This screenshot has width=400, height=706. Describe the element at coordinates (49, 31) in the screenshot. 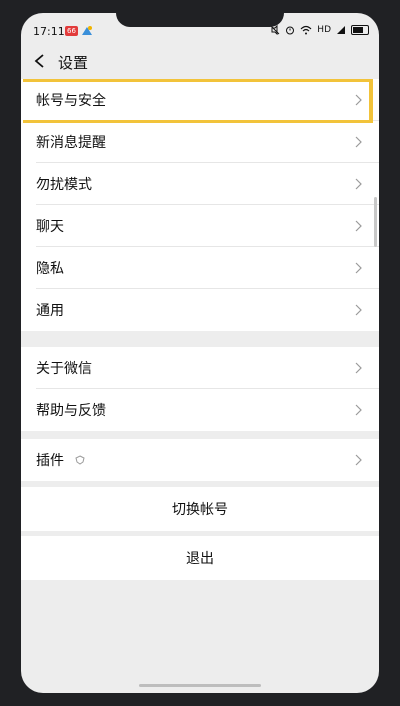

I see `status-time: 17:11` at that location.